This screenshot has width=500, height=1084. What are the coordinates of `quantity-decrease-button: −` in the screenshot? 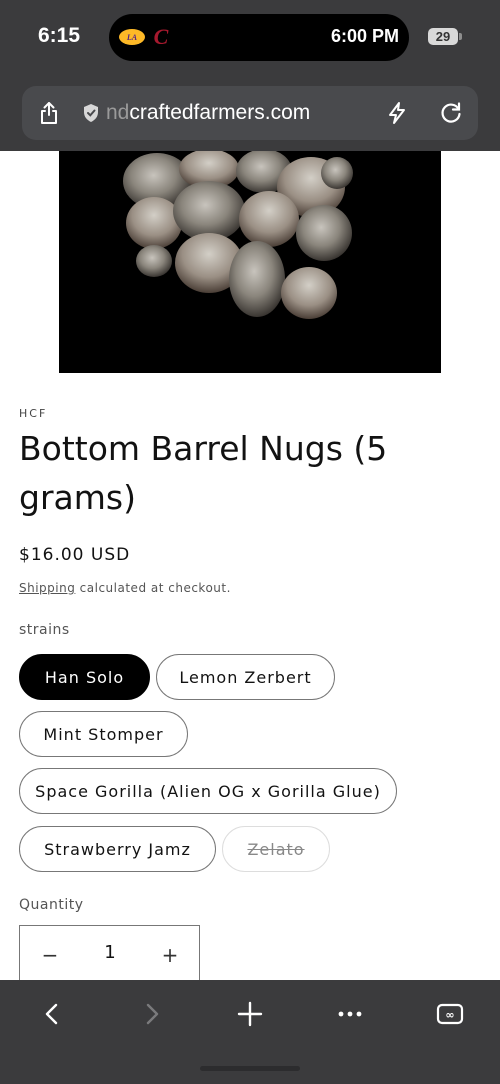 It's located at (50, 955).